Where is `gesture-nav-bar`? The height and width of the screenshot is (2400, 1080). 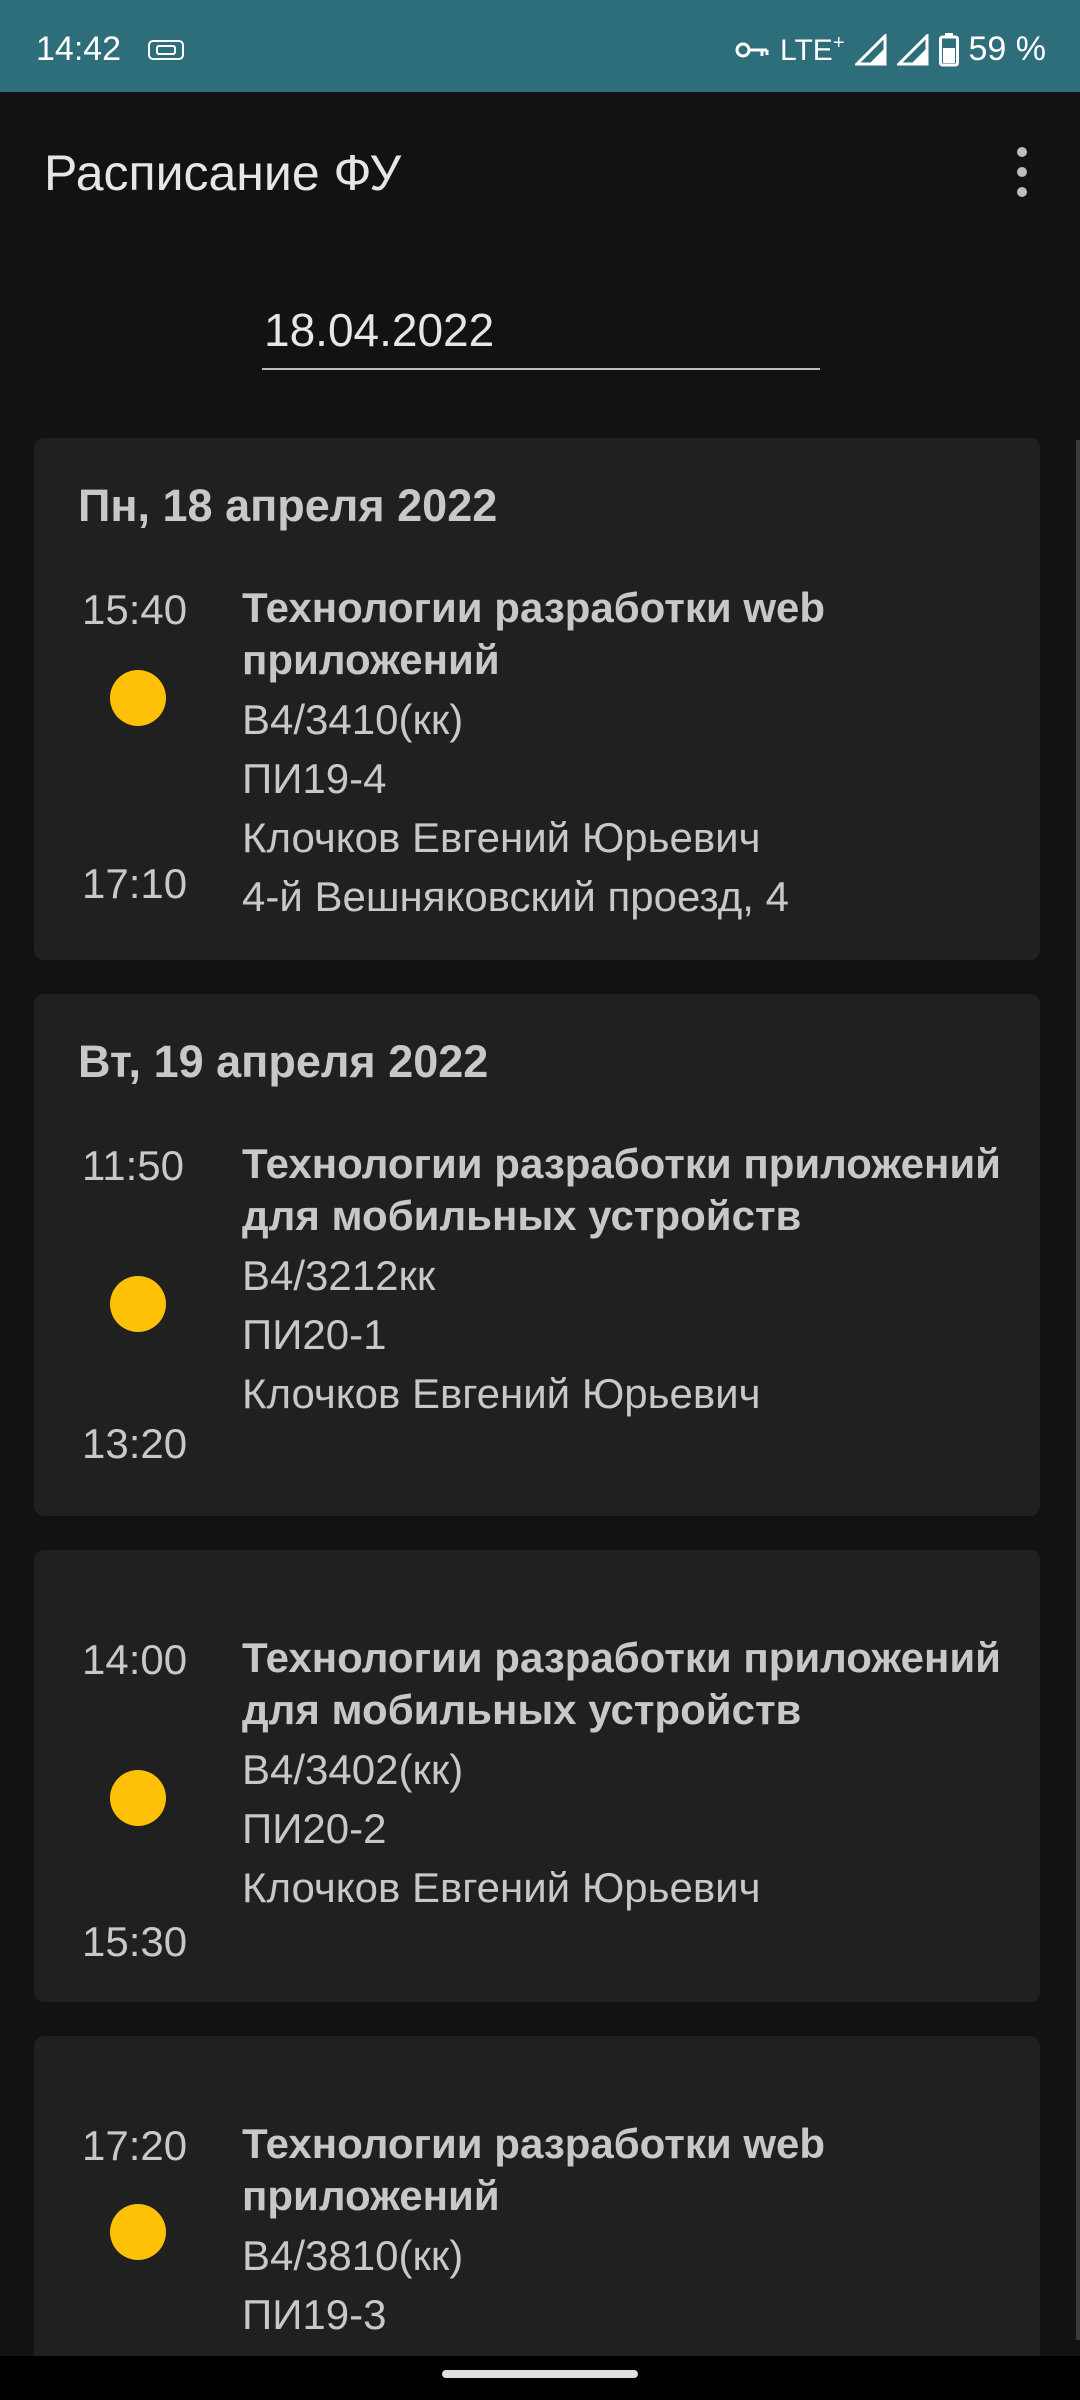 gesture-nav-bar is located at coordinates (540, 2378).